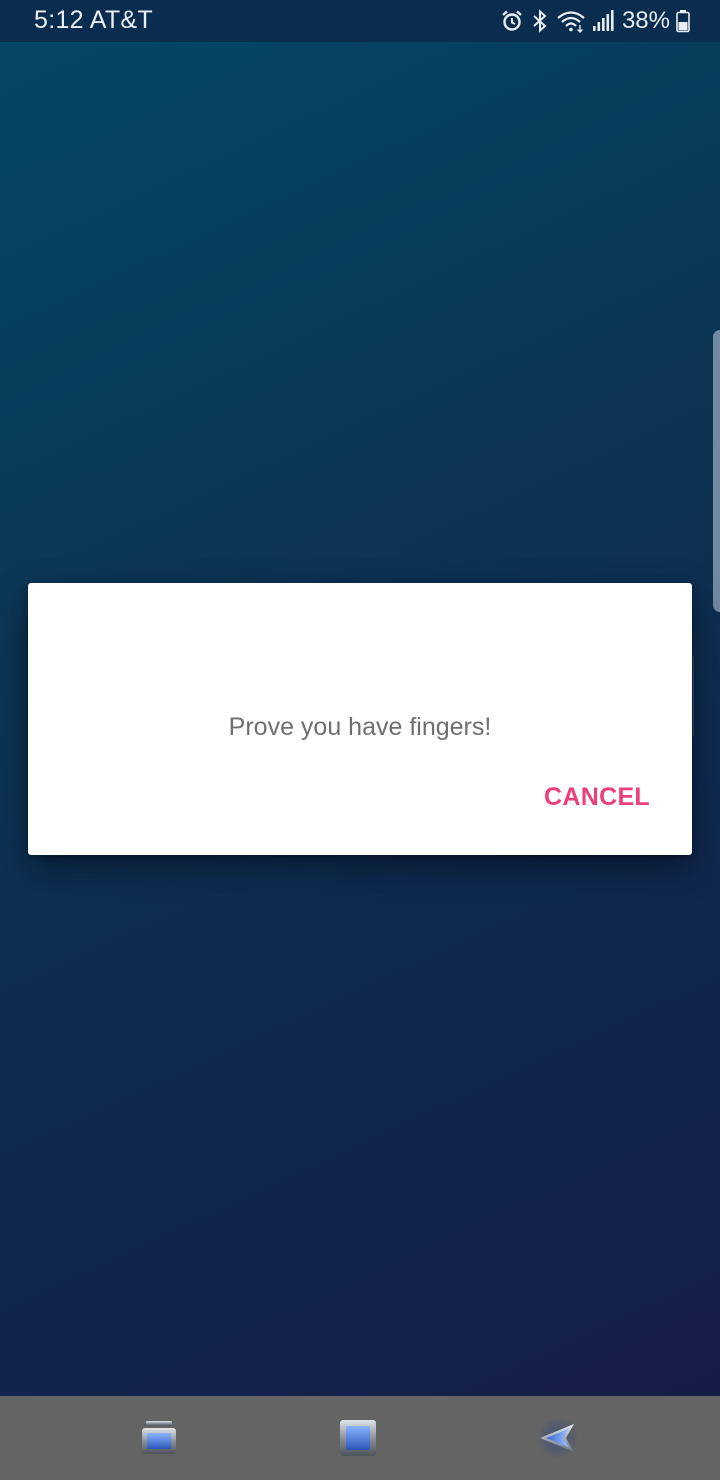 The width and height of the screenshot is (720, 1480). Describe the element at coordinates (540, 21) in the screenshot. I see `bluetooth-icon` at that location.